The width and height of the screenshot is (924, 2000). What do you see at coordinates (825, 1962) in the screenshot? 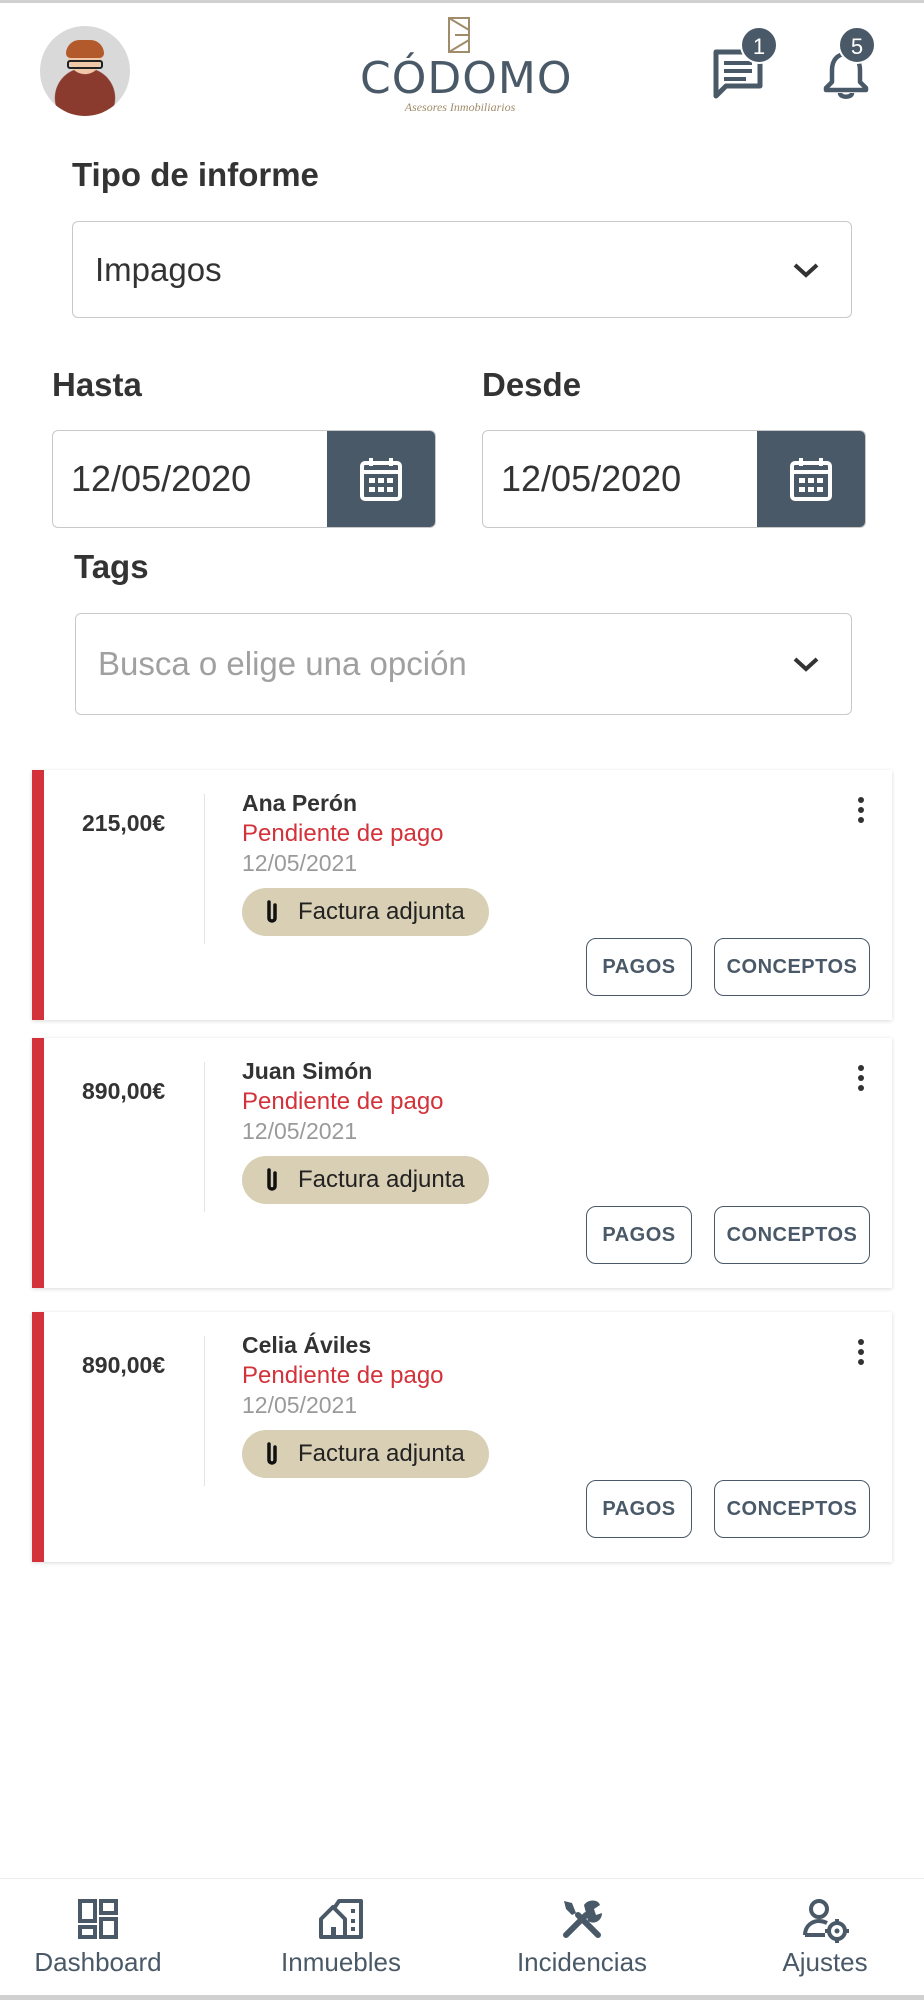
I see `nav-ajustes-label: Ajustes` at bounding box center [825, 1962].